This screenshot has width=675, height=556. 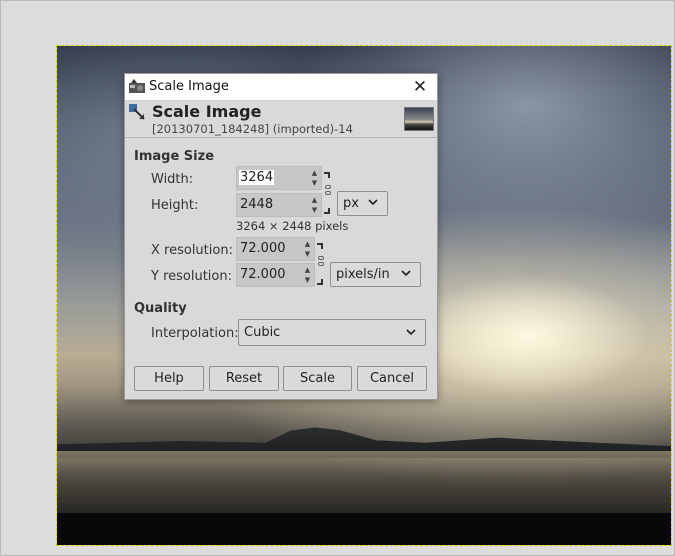 What do you see at coordinates (175, 205) in the screenshot?
I see `height-label: Height:` at bounding box center [175, 205].